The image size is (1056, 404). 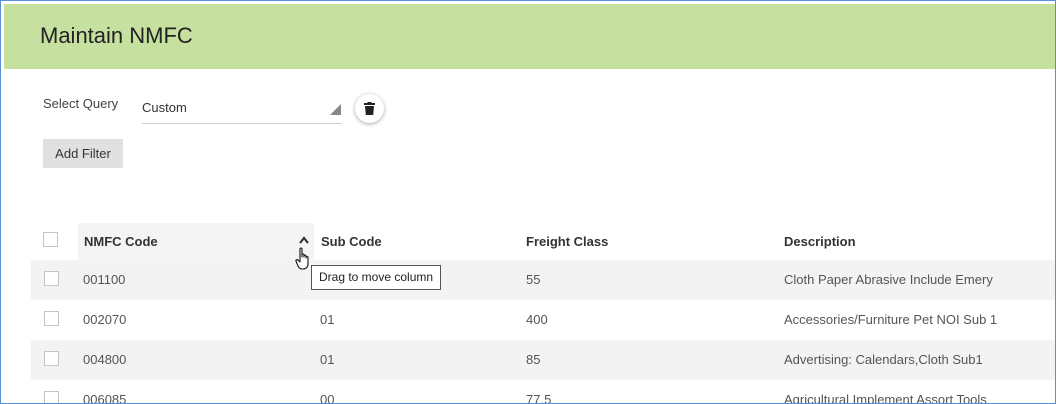 What do you see at coordinates (242, 109) in the screenshot?
I see `select-query-dropdown: Custom` at bounding box center [242, 109].